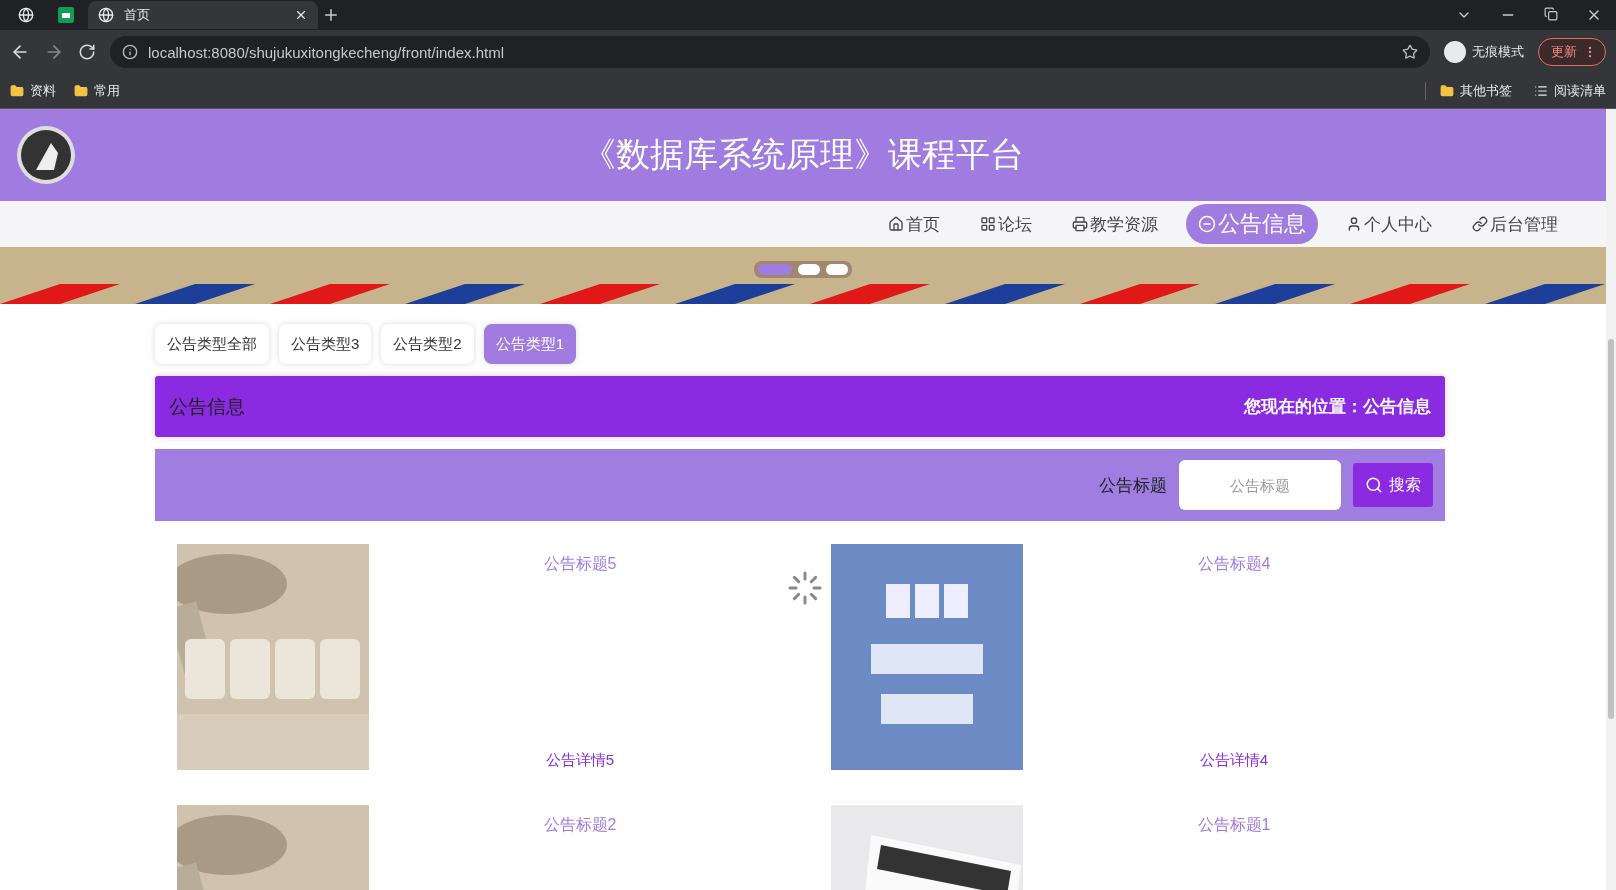 The width and height of the screenshot is (1616, 890). What do you see at coordinates (914, 224) in the screenshot?
I see `nav-link: 首页` at bounding box center [914, 224].